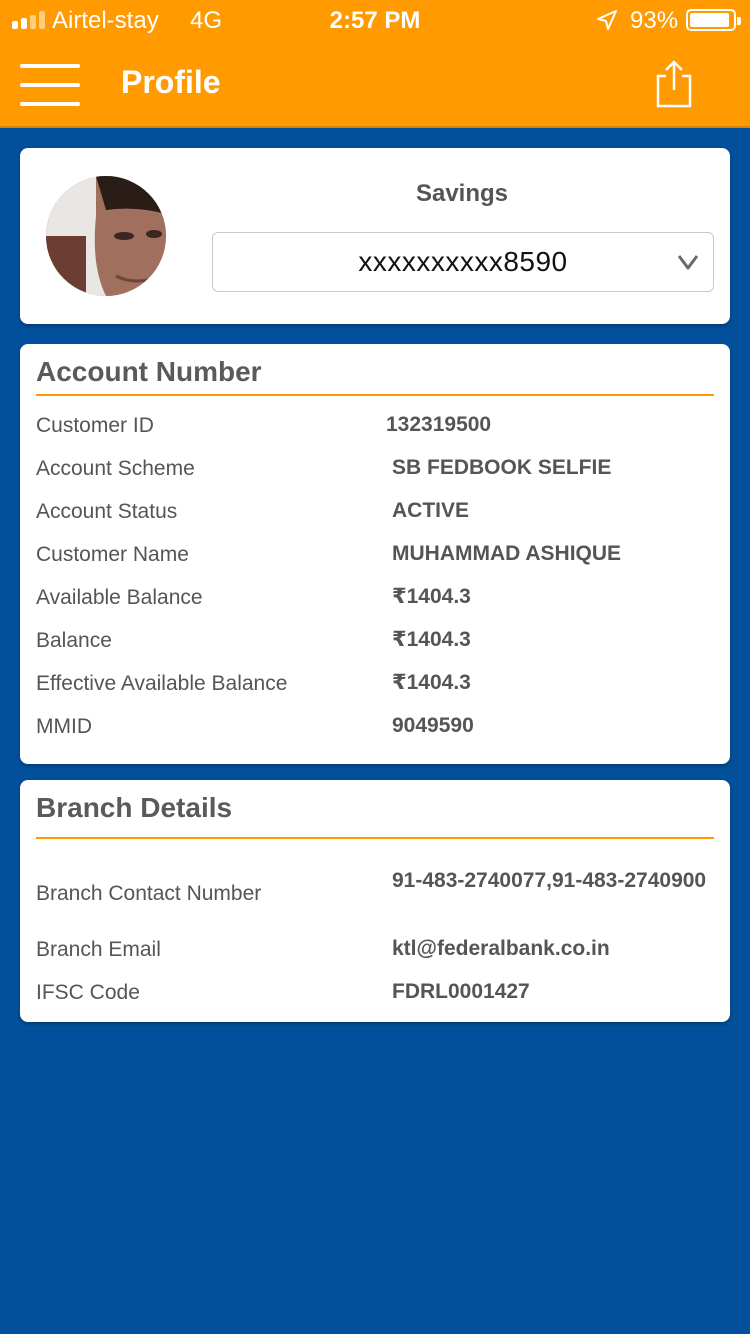  What do you see at coordinates (462, 193) in the screenshot?
I see `account-type-label: Savings` at bounding box center [462, 193].